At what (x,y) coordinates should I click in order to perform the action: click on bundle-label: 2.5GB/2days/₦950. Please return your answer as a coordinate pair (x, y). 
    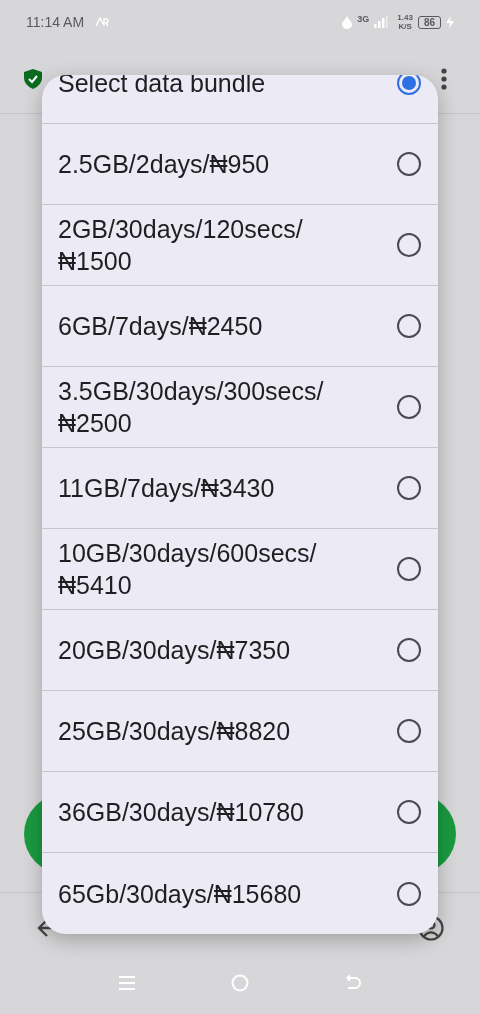
    Looking at the image, I should click on (164, 164).